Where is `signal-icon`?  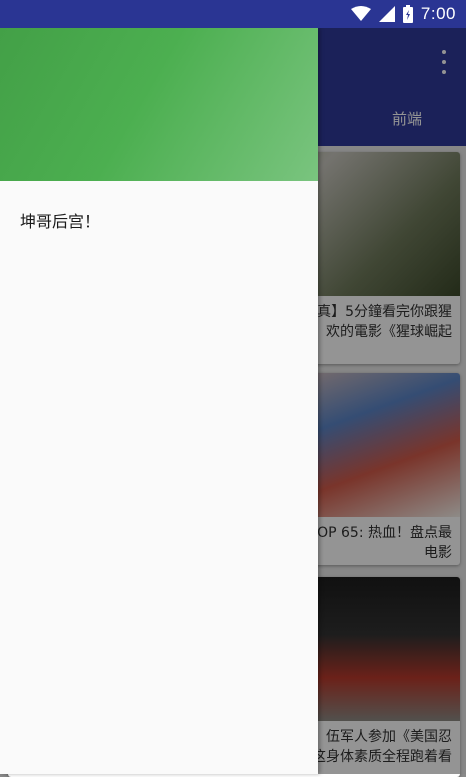
signal-icon is located at coordinates (386, 14).